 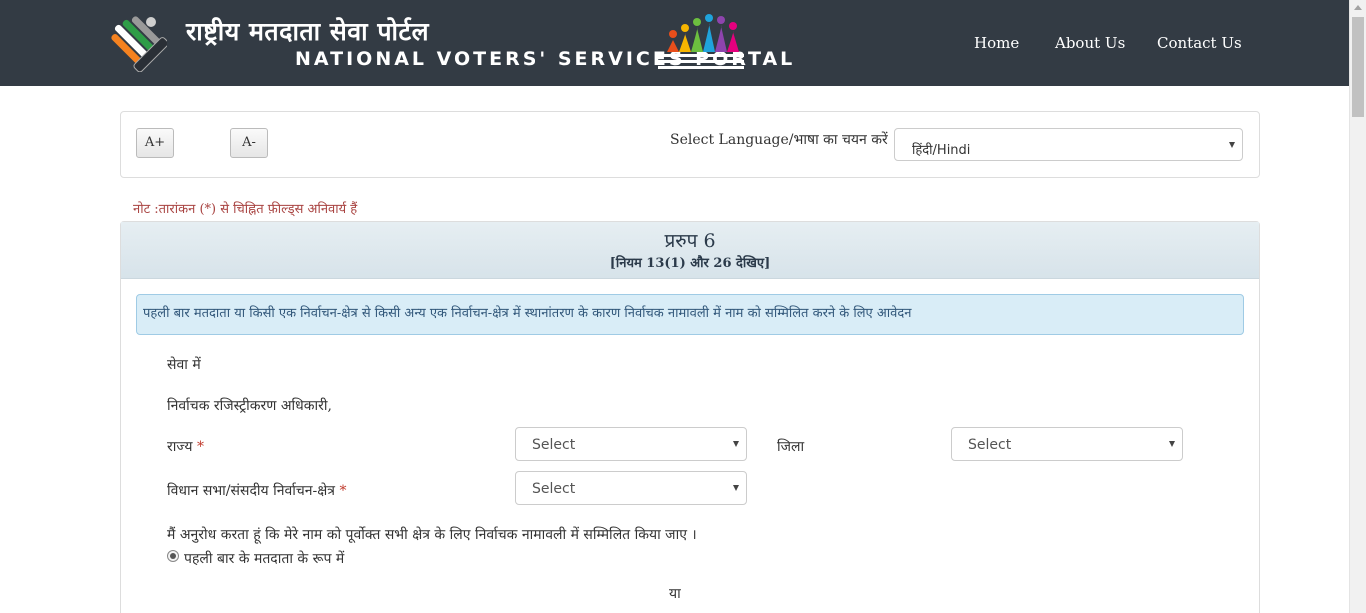 I want to click on district-select-value: Select, so click(x=990, y=445).